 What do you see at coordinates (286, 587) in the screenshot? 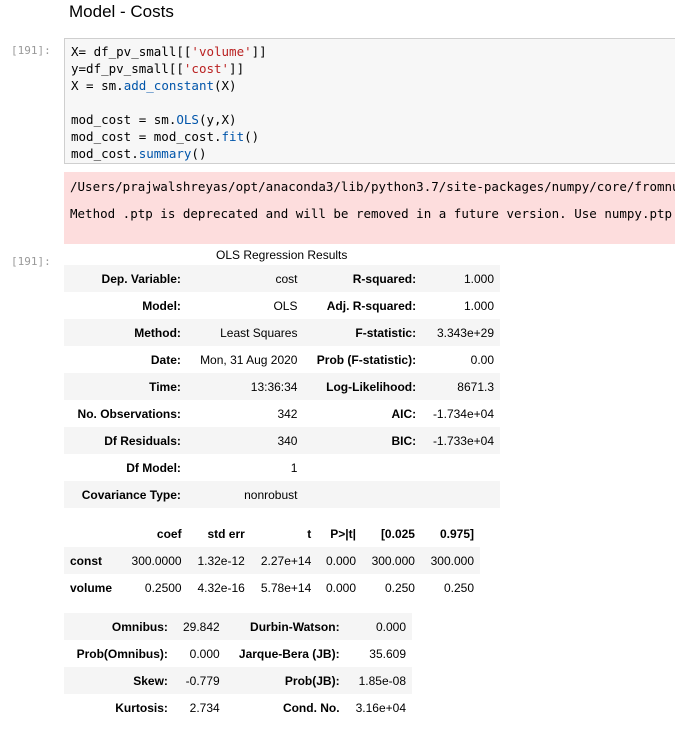
I see `coefficients-cell: 5.78e+14` at bounding box center [286, 587].